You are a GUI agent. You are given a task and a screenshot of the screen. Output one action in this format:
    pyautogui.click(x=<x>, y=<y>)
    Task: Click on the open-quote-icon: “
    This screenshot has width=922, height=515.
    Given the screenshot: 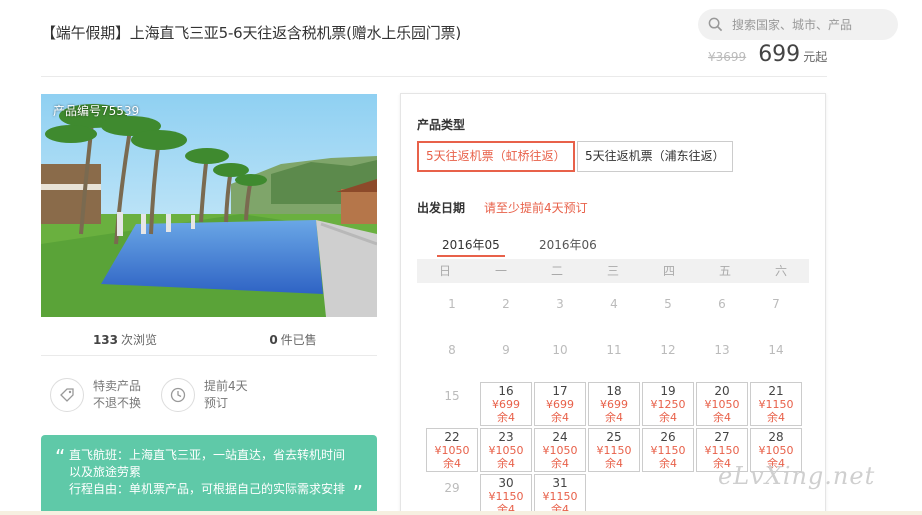 What is the action you would take?
    pyautogui.click(x=60, y=457)
    